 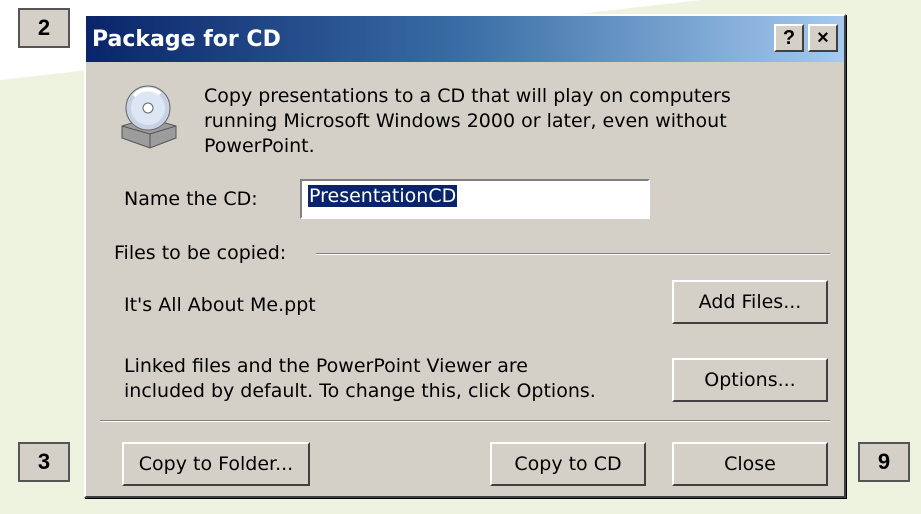 I want to click on copy-to-cd-button: Copy to CD, so click(x=568, y=464).